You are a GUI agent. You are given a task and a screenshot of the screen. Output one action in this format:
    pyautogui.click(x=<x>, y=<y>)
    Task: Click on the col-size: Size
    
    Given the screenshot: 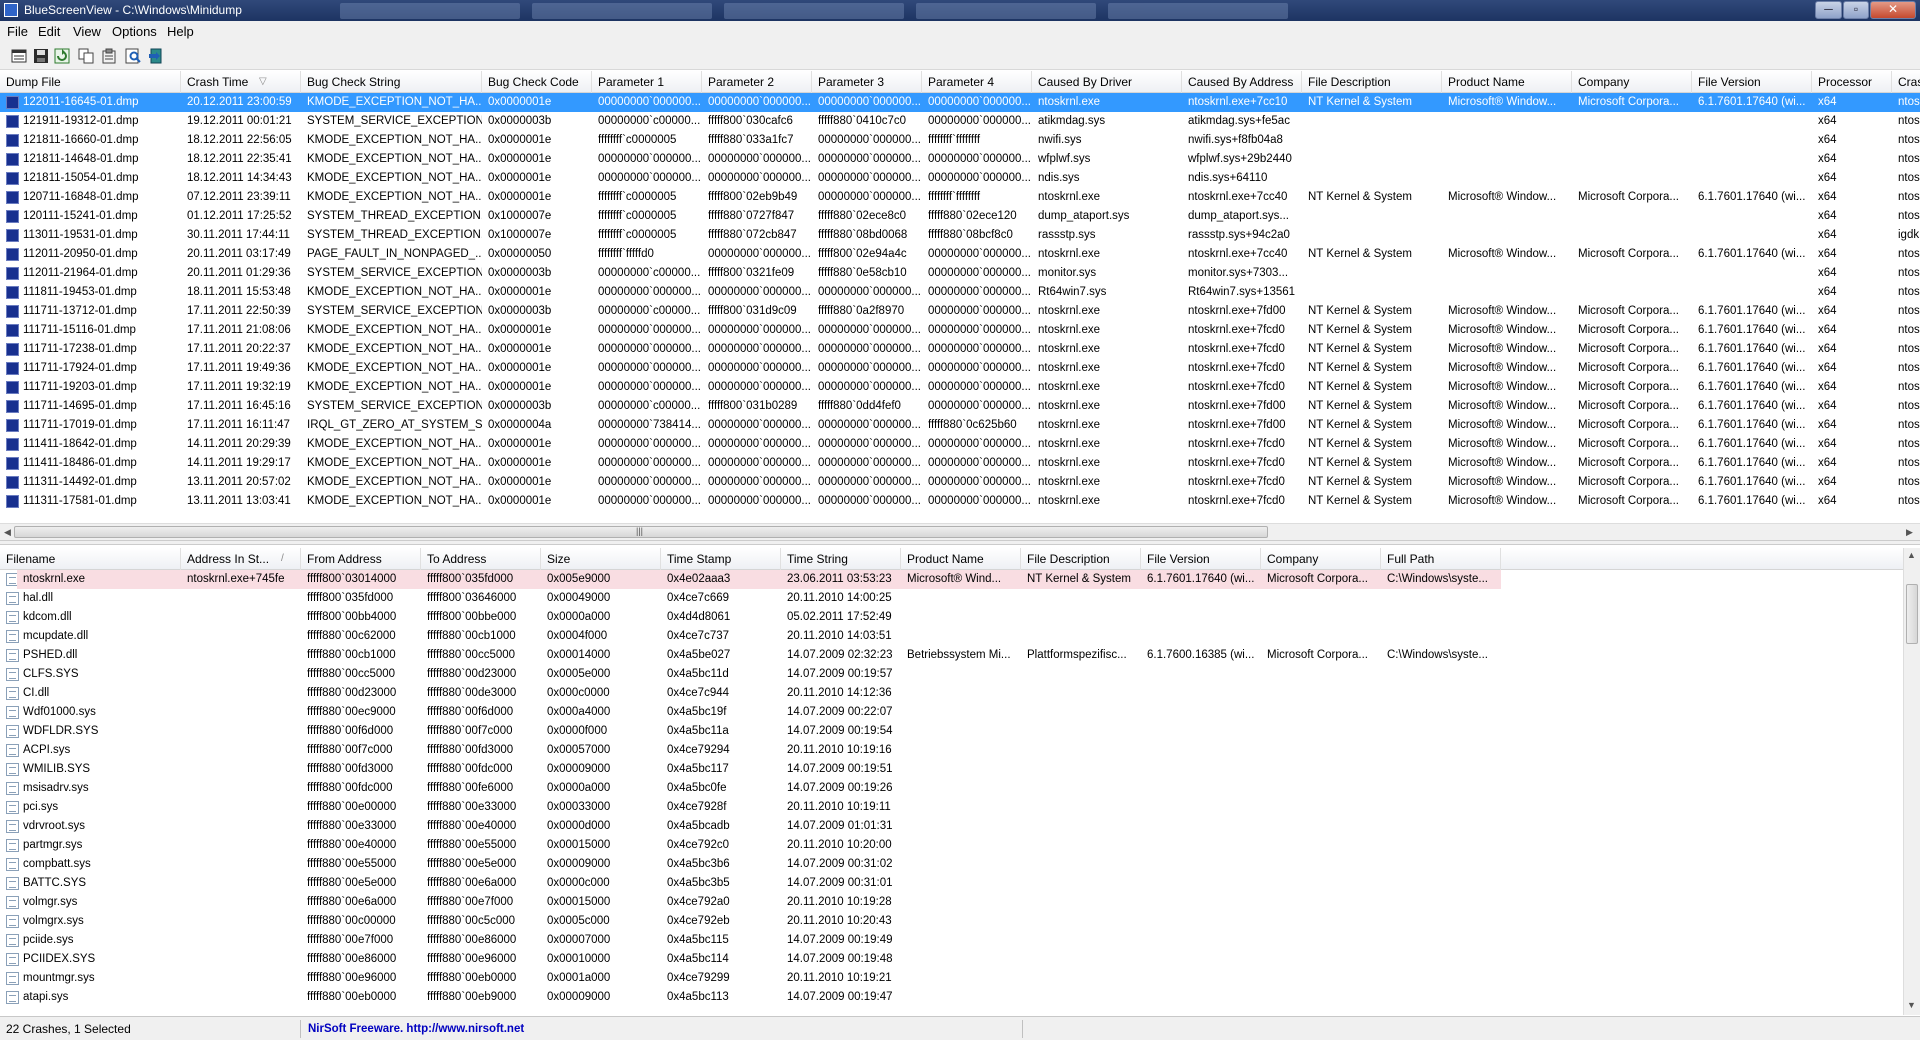 What is the action you would take?
    pyautogui.click(x=601, y=559)
    